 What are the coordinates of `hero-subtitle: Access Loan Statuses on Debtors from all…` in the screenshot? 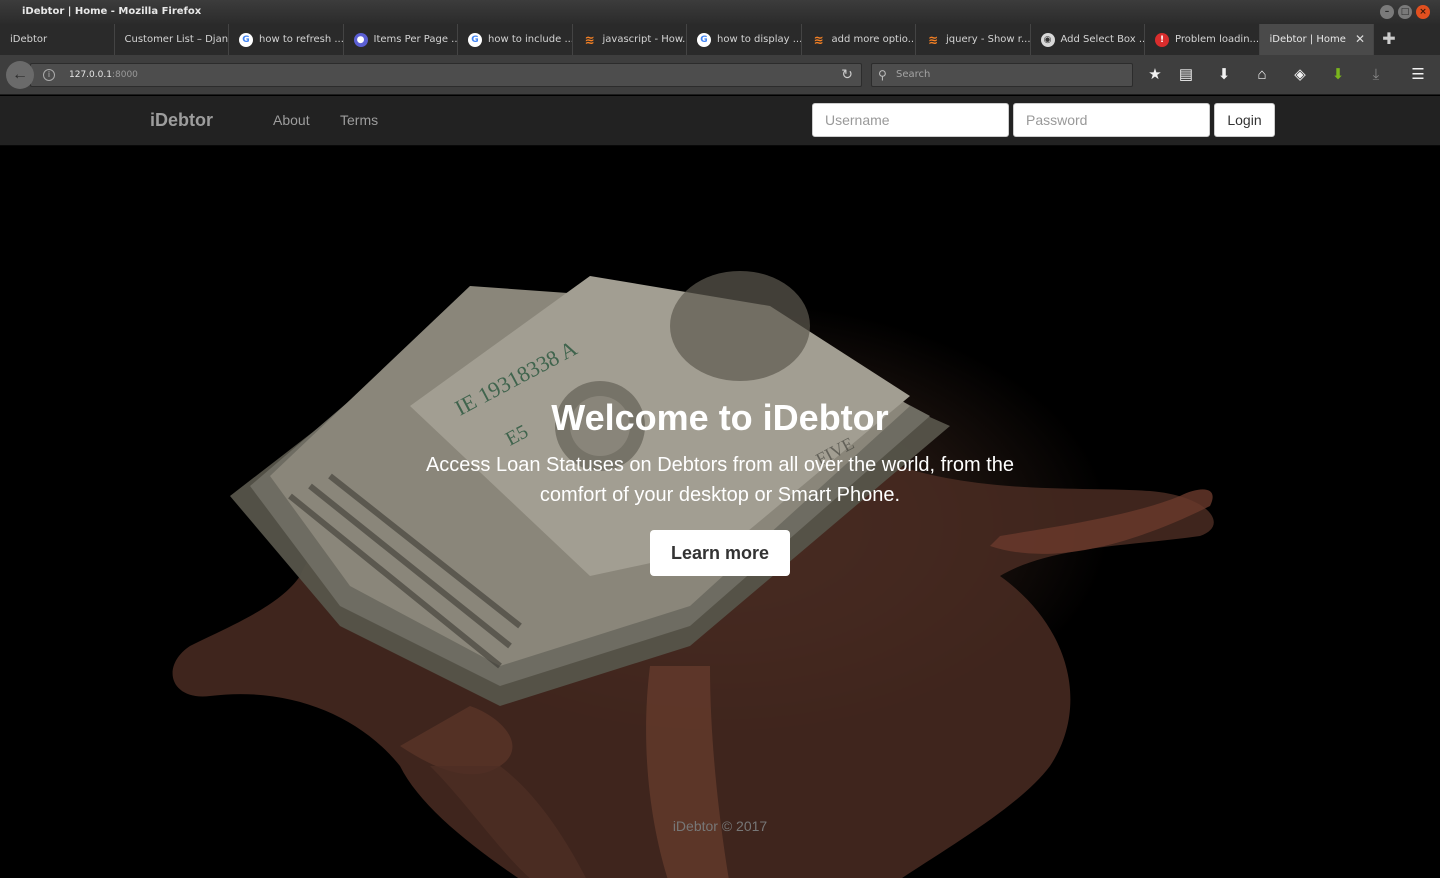 It's located at (720, 480).